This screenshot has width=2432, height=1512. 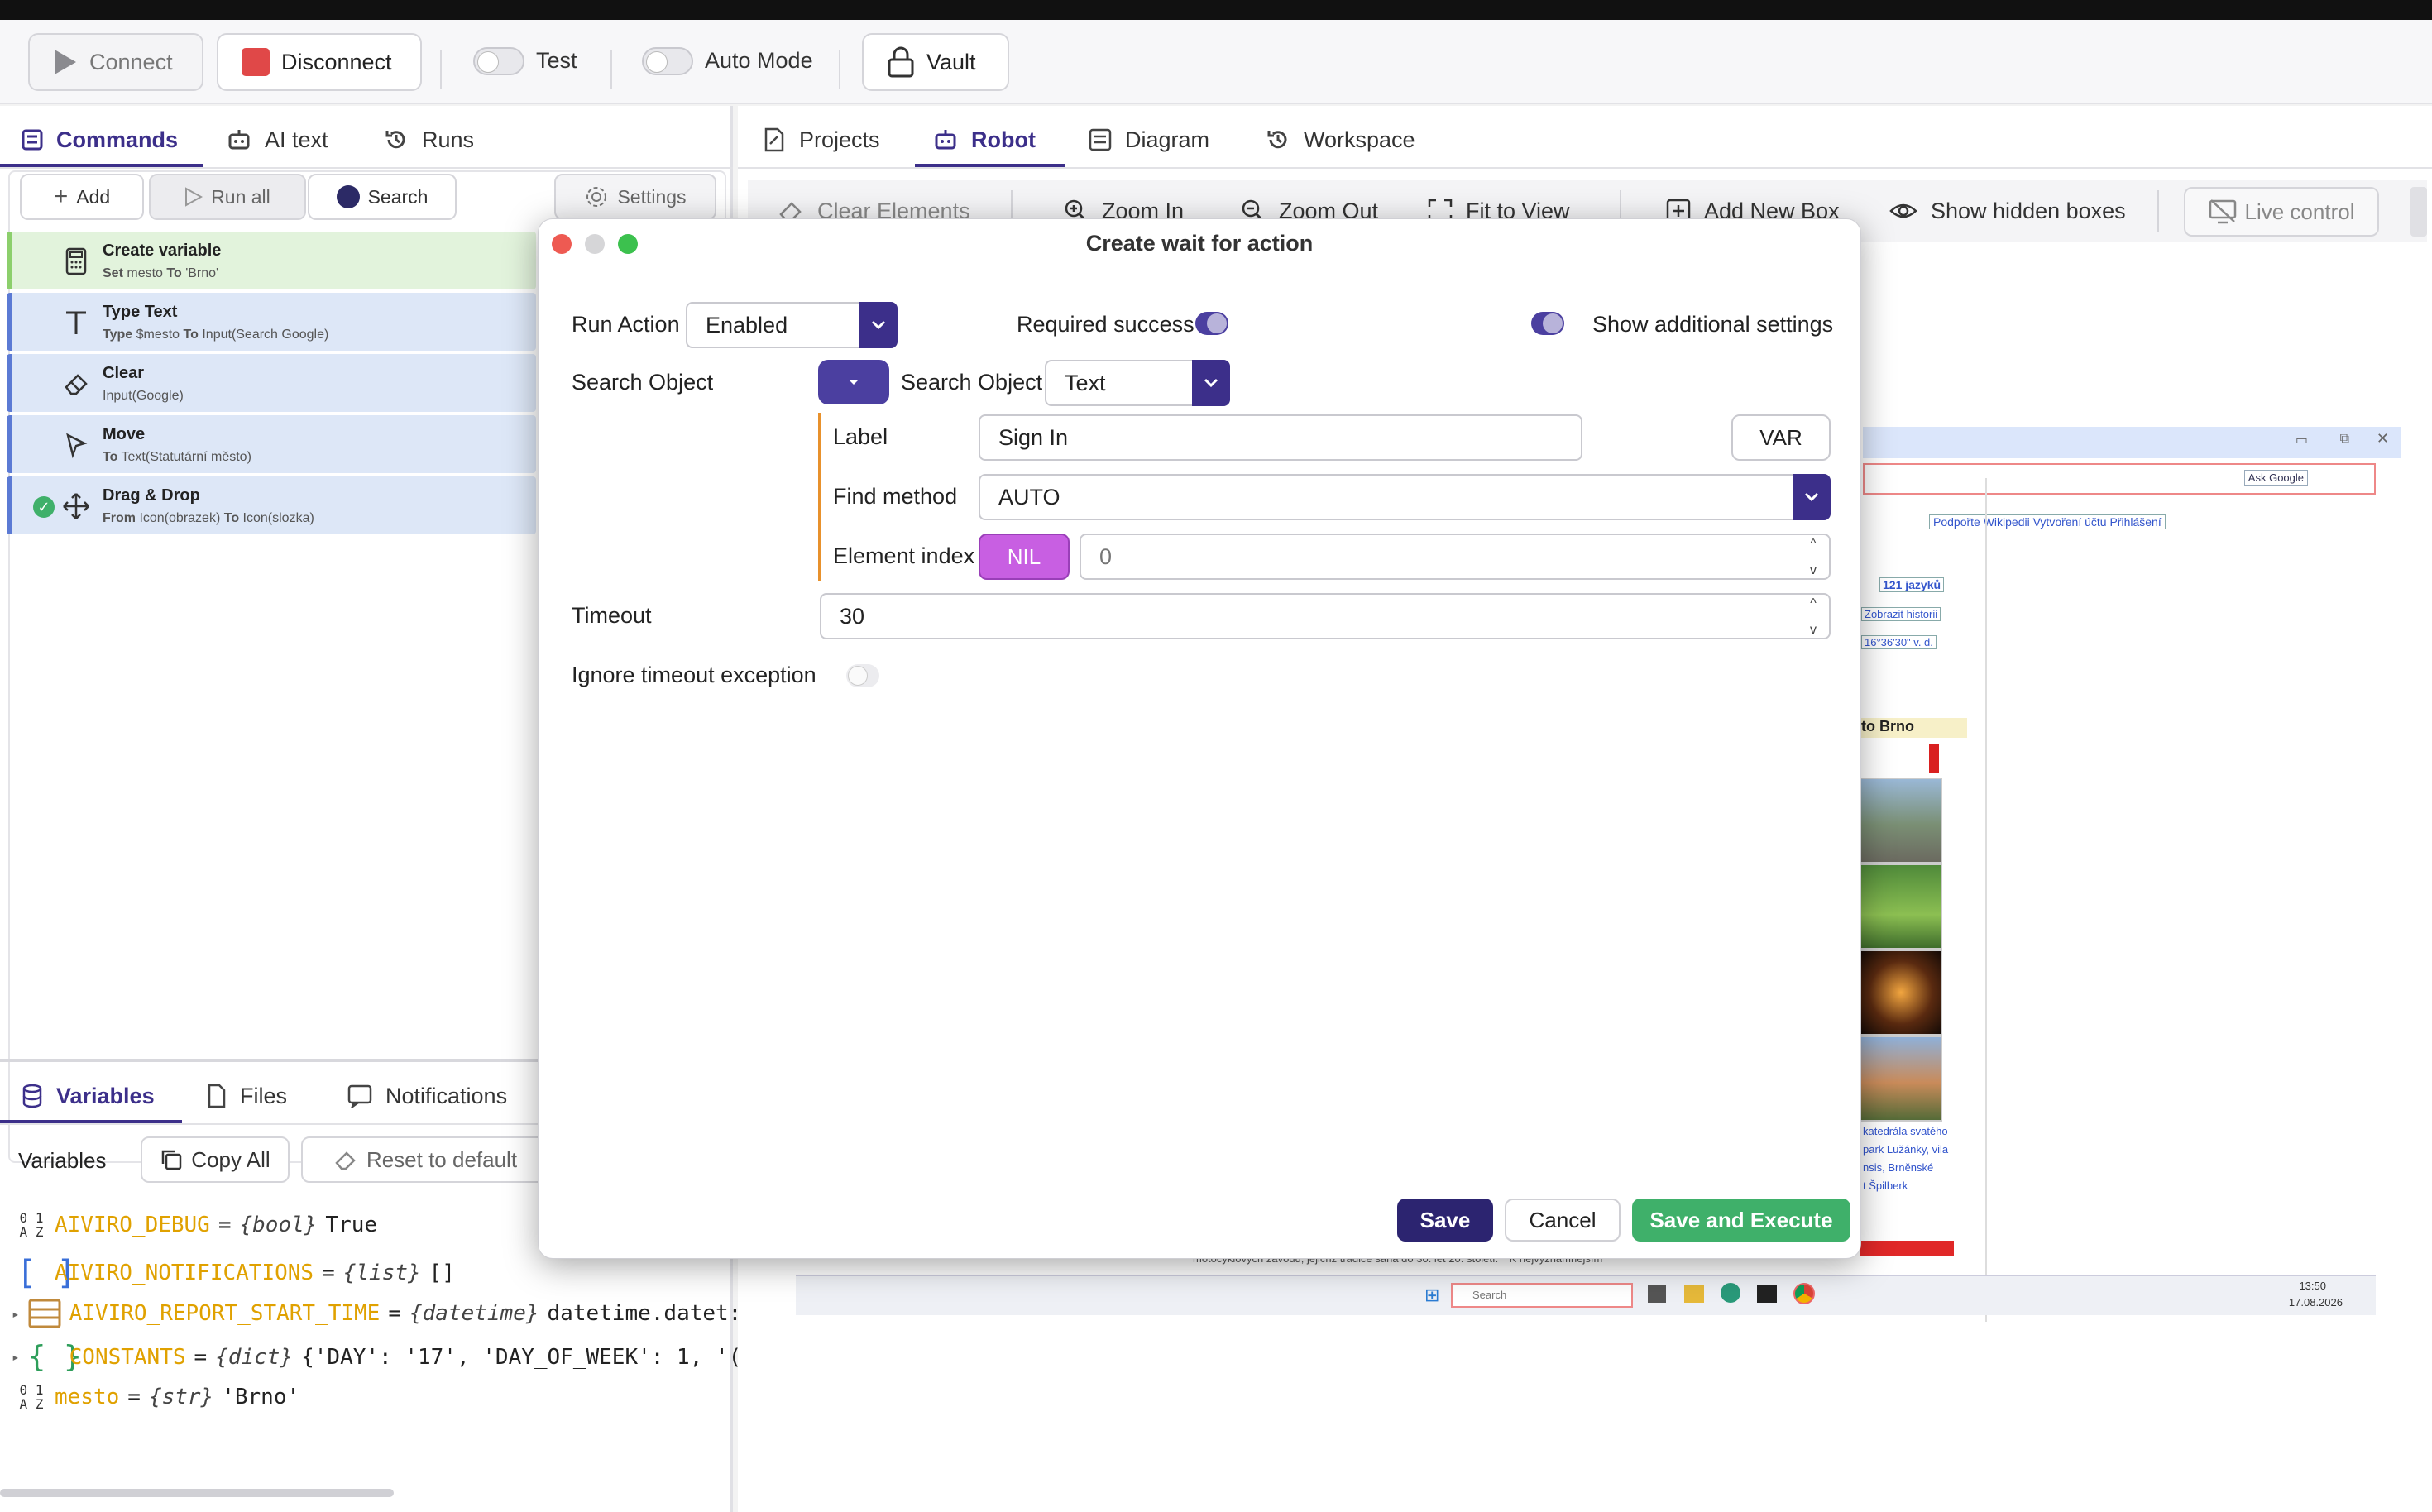 I want to click on tab-ai-text: AI text, so click(x=277, y=139).